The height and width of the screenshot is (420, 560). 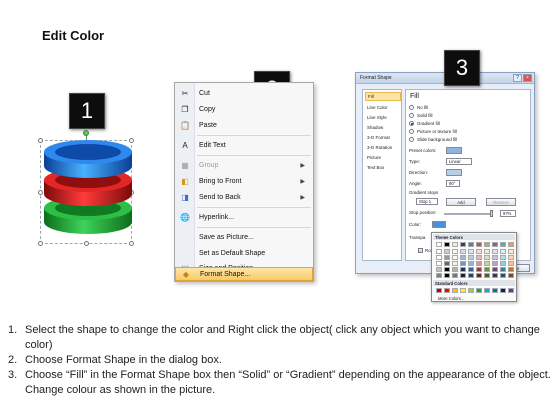 What do you see at coordinates (383, 117) in the screenshot?
I see `nav-item-line-style: Line Style` at bounding box center [383, 117].